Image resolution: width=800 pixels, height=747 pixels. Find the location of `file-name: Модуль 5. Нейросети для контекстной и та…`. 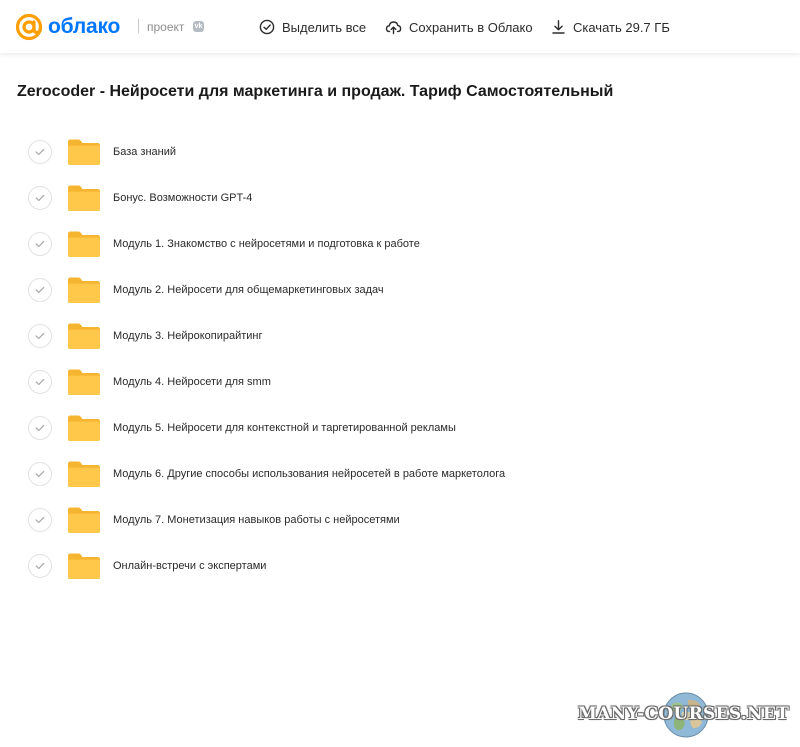

file-name: Модуль 5. Нейросети для контекстной и та… is located at coordinates (284, 428).